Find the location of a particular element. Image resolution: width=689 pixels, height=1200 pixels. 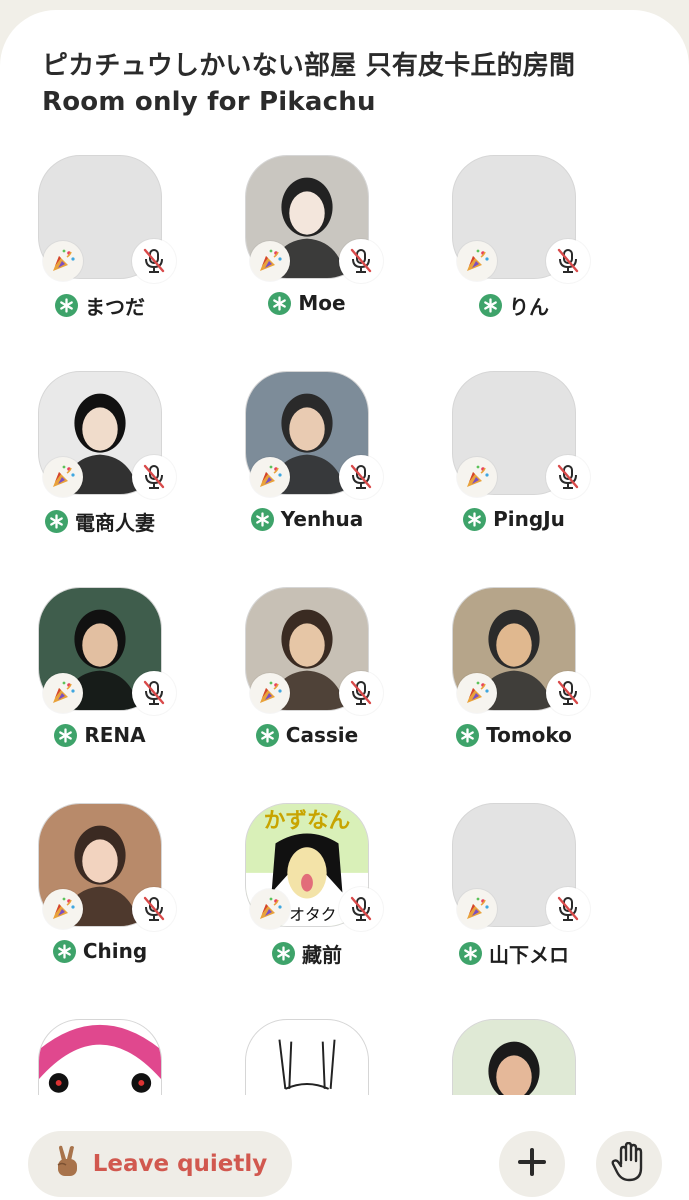

speaker-name: 山下メロ is located at coordinates (529, 955).